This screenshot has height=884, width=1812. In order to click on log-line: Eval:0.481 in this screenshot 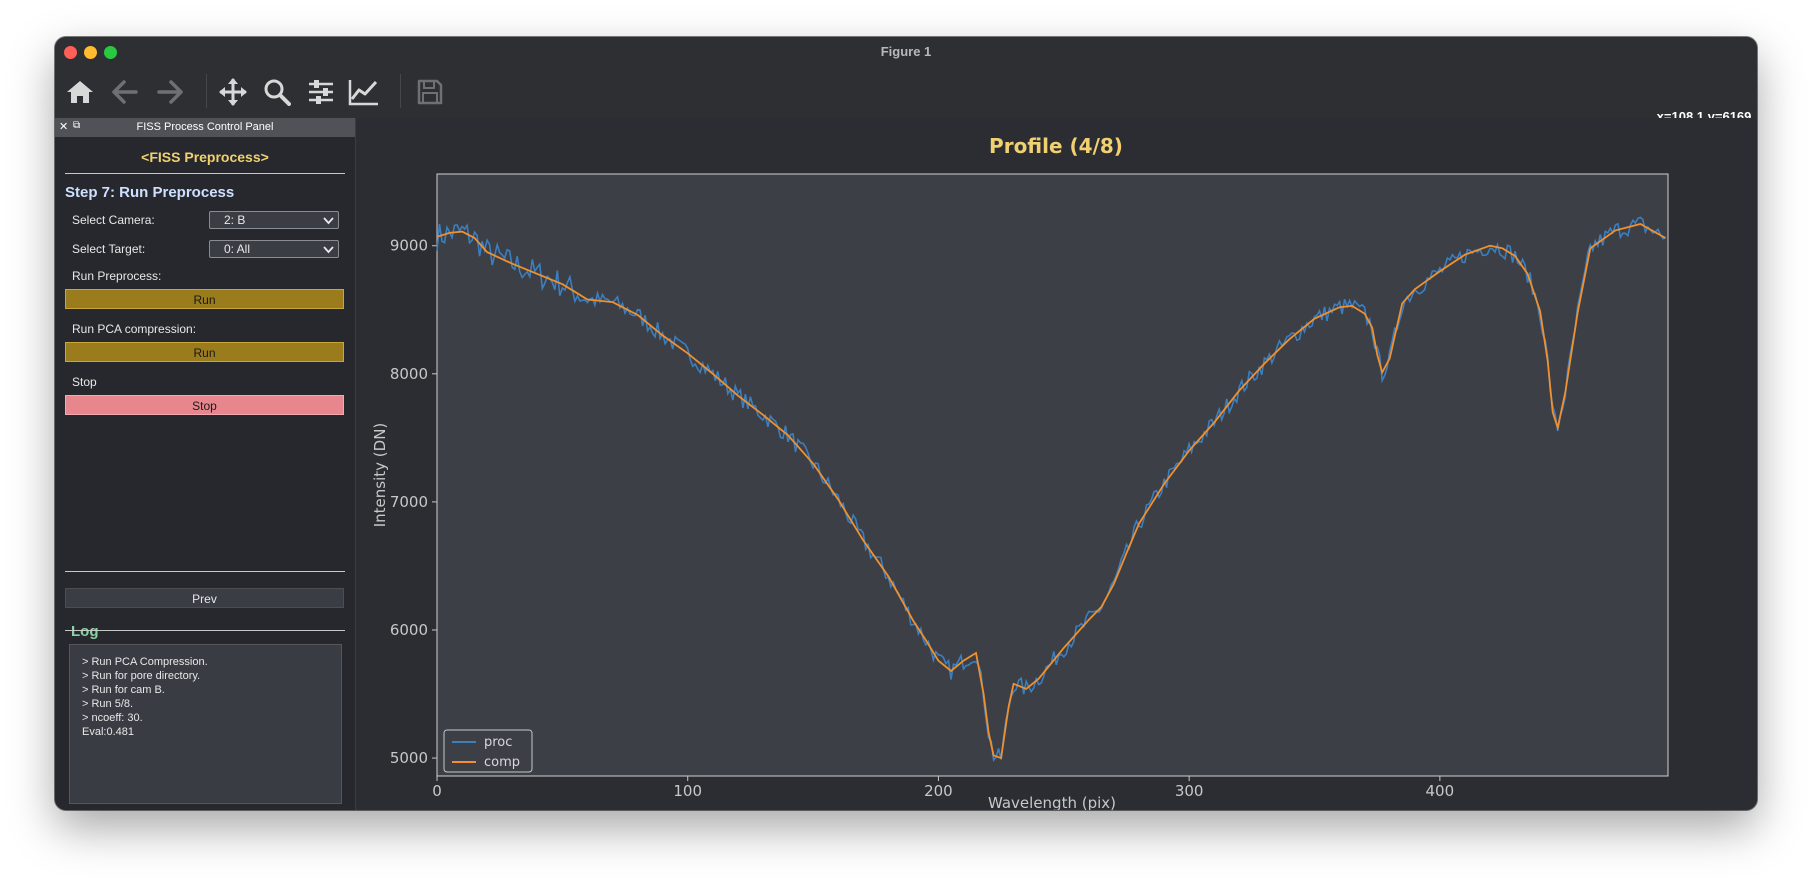, I will do `click(108, 732)`.